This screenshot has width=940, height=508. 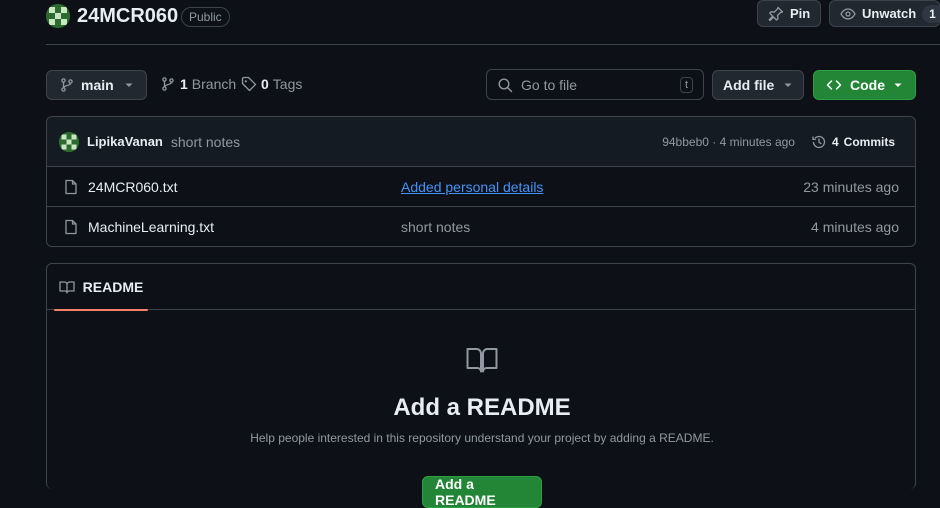 What do you see at coordinates (287, 84) in the screenshot?
I see `tag-label: Tags` at bounding box center [287, 84].